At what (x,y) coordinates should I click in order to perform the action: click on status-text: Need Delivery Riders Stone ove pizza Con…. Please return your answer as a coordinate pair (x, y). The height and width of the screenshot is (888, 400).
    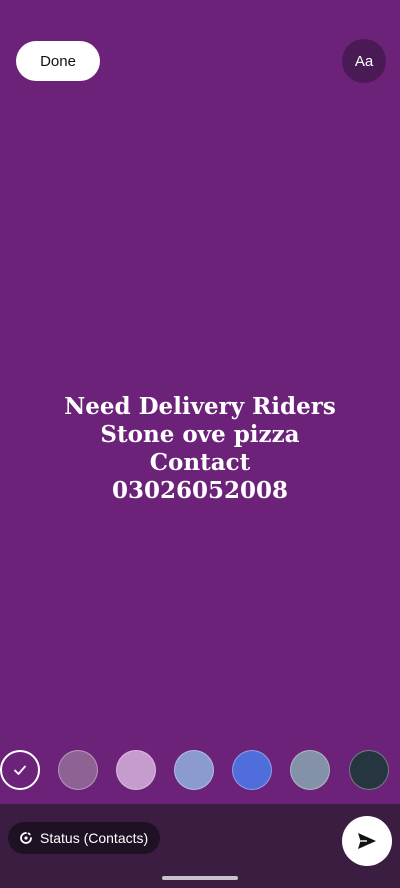
    Looking at the image, I should click on (200, 449).